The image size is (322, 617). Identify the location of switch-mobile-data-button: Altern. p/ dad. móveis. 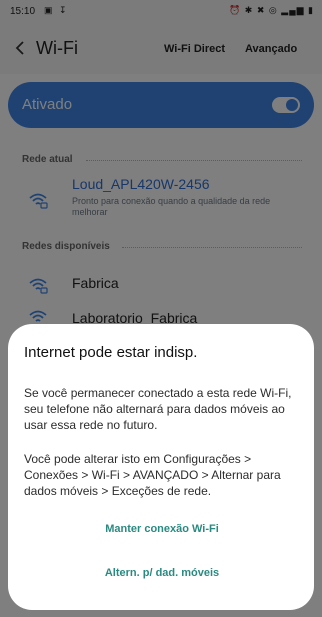
(162, 573).